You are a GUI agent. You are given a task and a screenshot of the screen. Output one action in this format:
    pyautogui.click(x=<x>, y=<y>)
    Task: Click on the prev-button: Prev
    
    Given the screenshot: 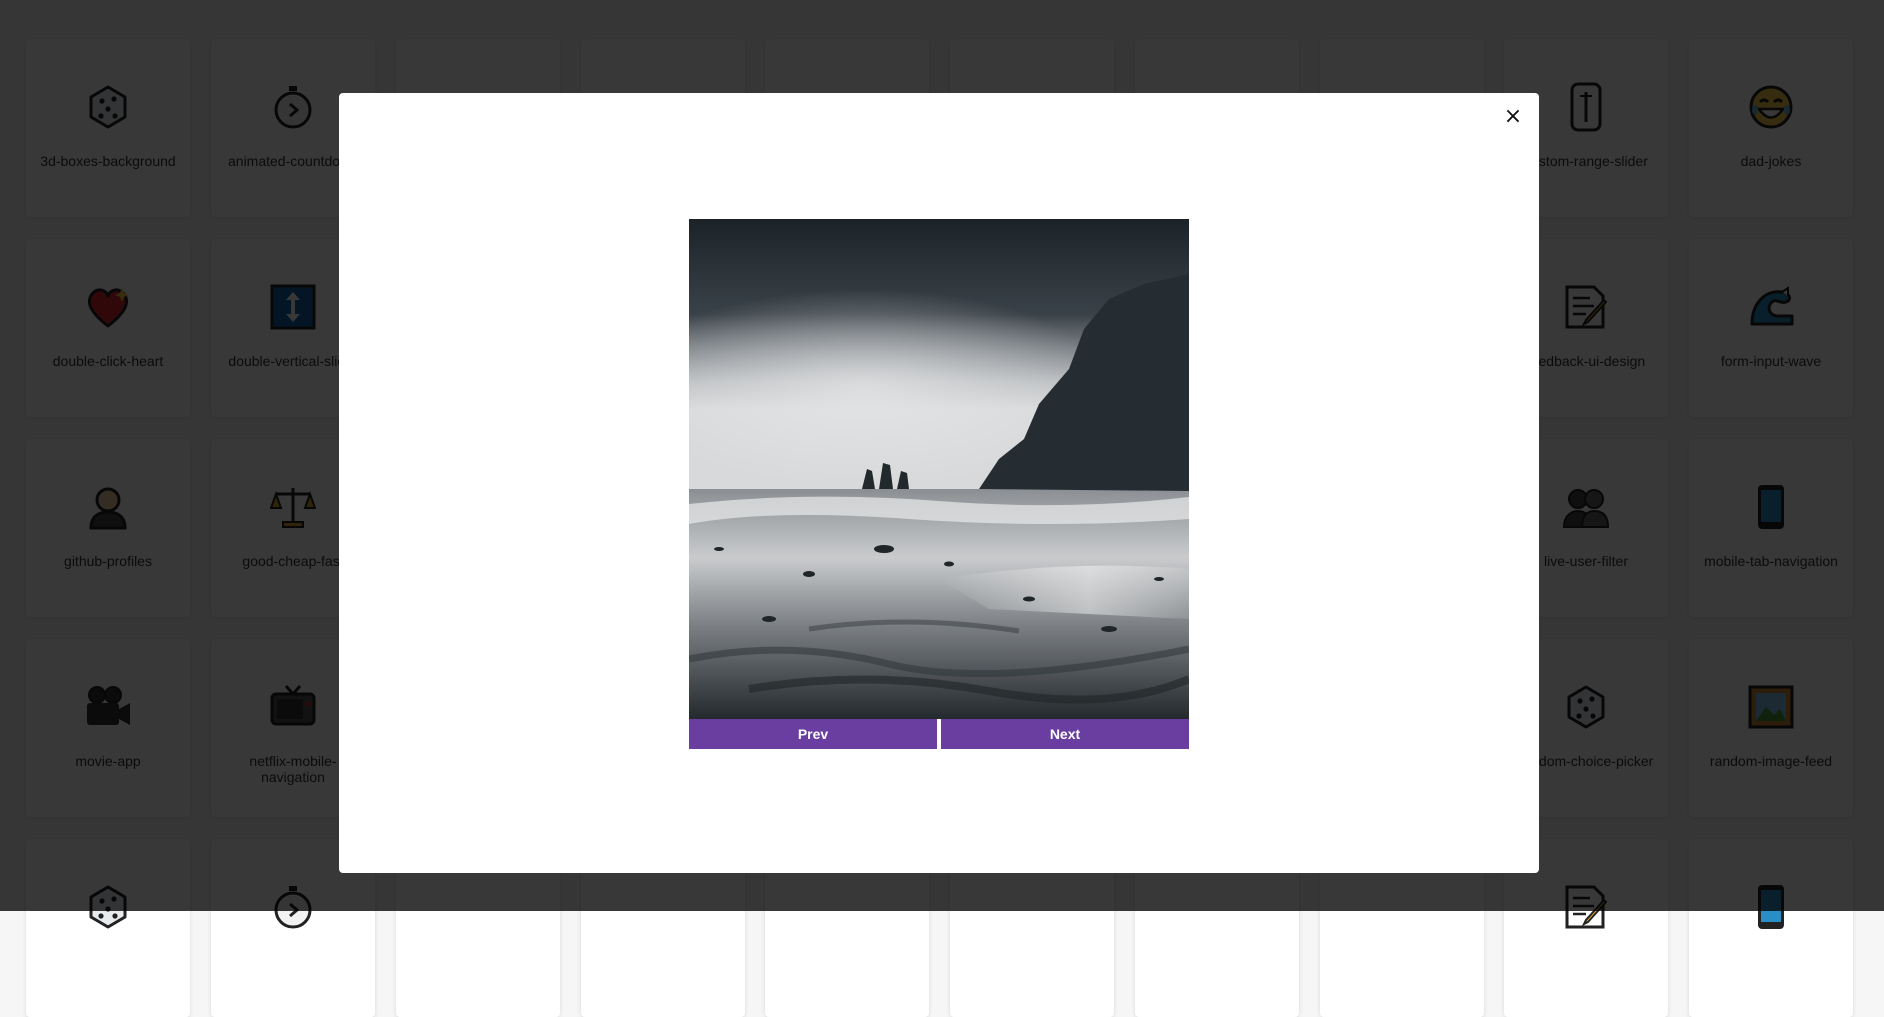 What is the action you would take?
    pyautogui.click(x=813, y=734)
    